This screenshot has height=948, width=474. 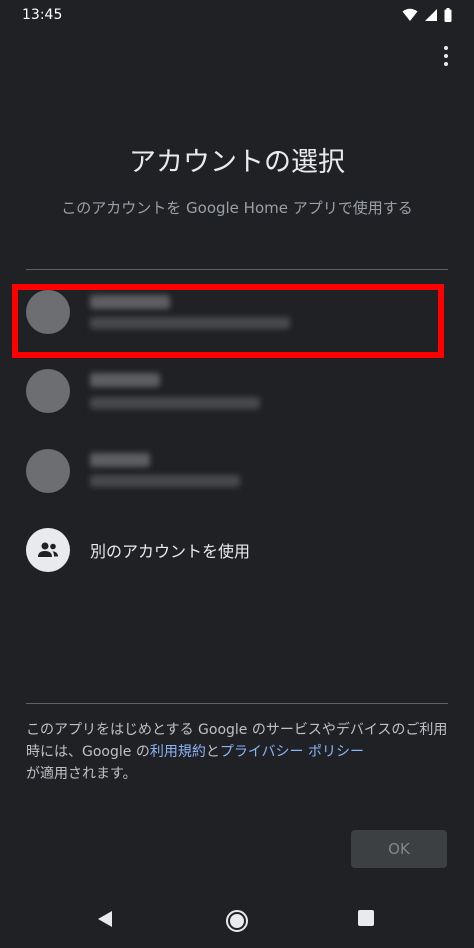 I want to click on recent-apps-icon, so click(x=366, y=918).